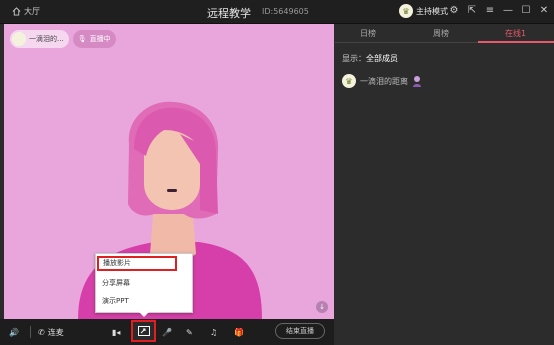  What do you see at coordinates (417, 81) in the screenshot?
I see `host-badge-icon` at bounding box center [417, 81].